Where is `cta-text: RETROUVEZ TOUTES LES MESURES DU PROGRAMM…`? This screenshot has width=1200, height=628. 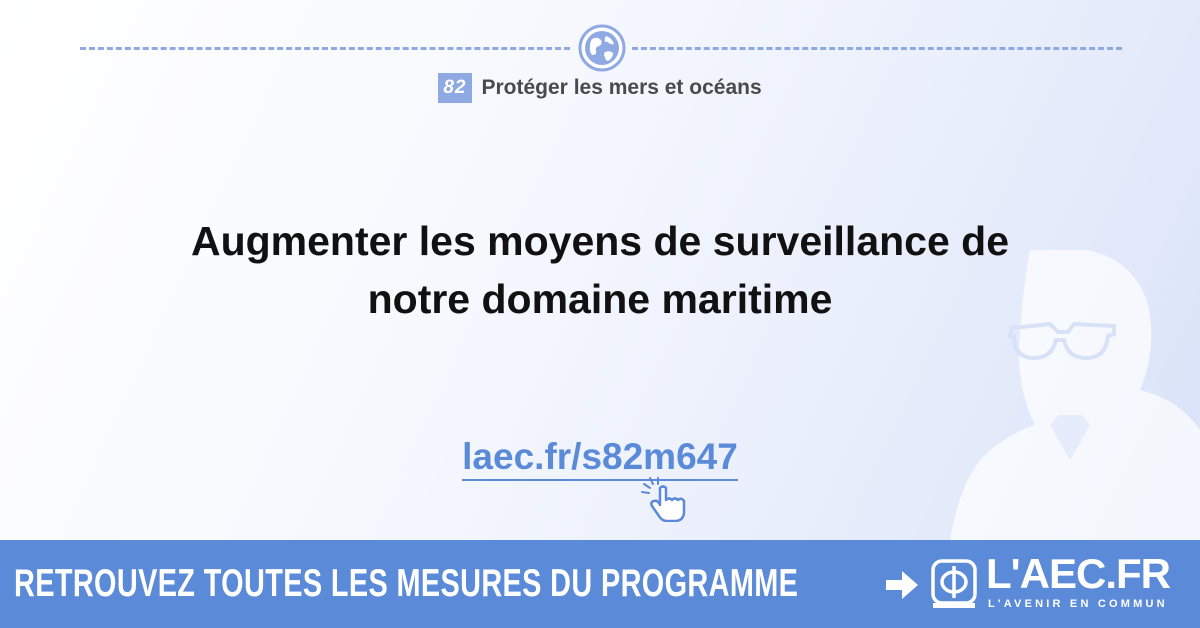
cta-text: RETROUVEZ TOUTES LES MESURES DU PROGRAMM… is located at coordinates (406, 584).